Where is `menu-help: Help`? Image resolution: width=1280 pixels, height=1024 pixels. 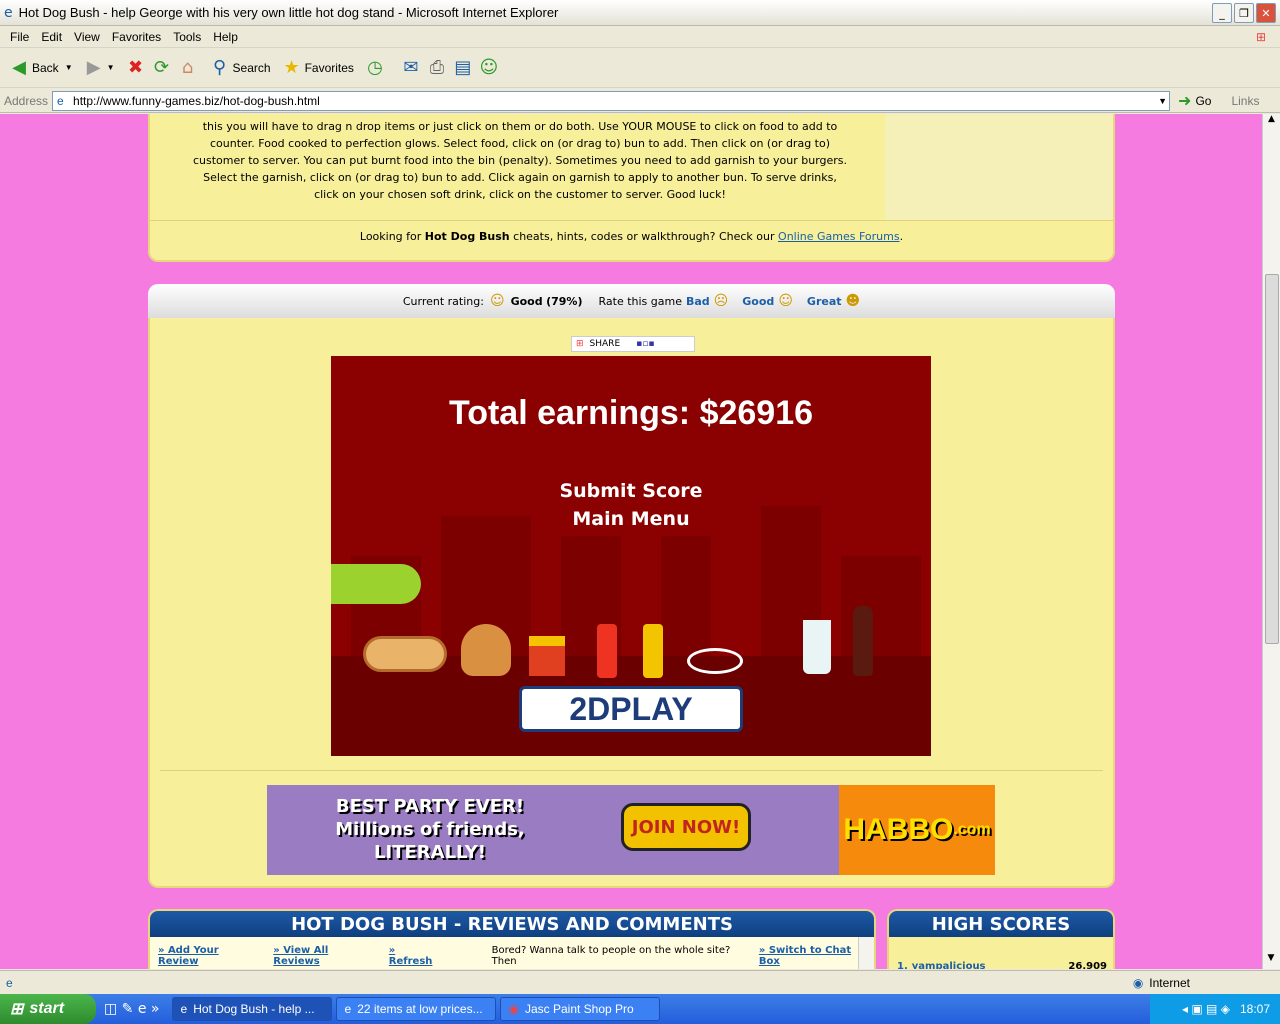
menu-help: Help is located at coordinates (225, 37).